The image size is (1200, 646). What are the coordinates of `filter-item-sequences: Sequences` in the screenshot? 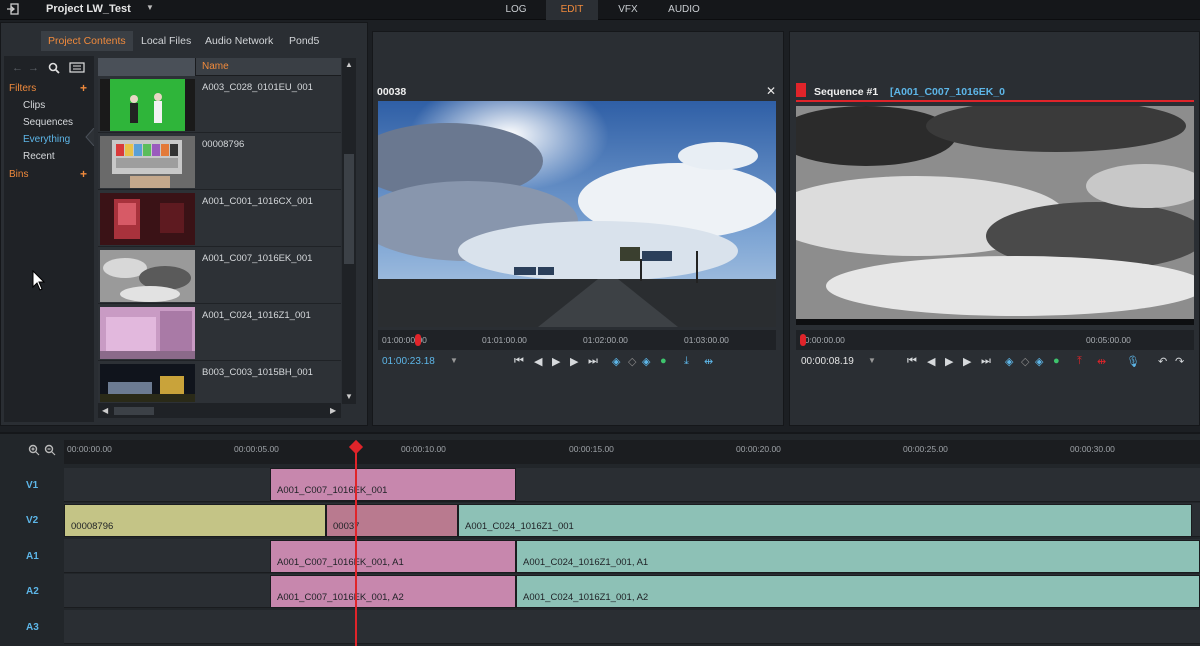 It's located at (48, 122).